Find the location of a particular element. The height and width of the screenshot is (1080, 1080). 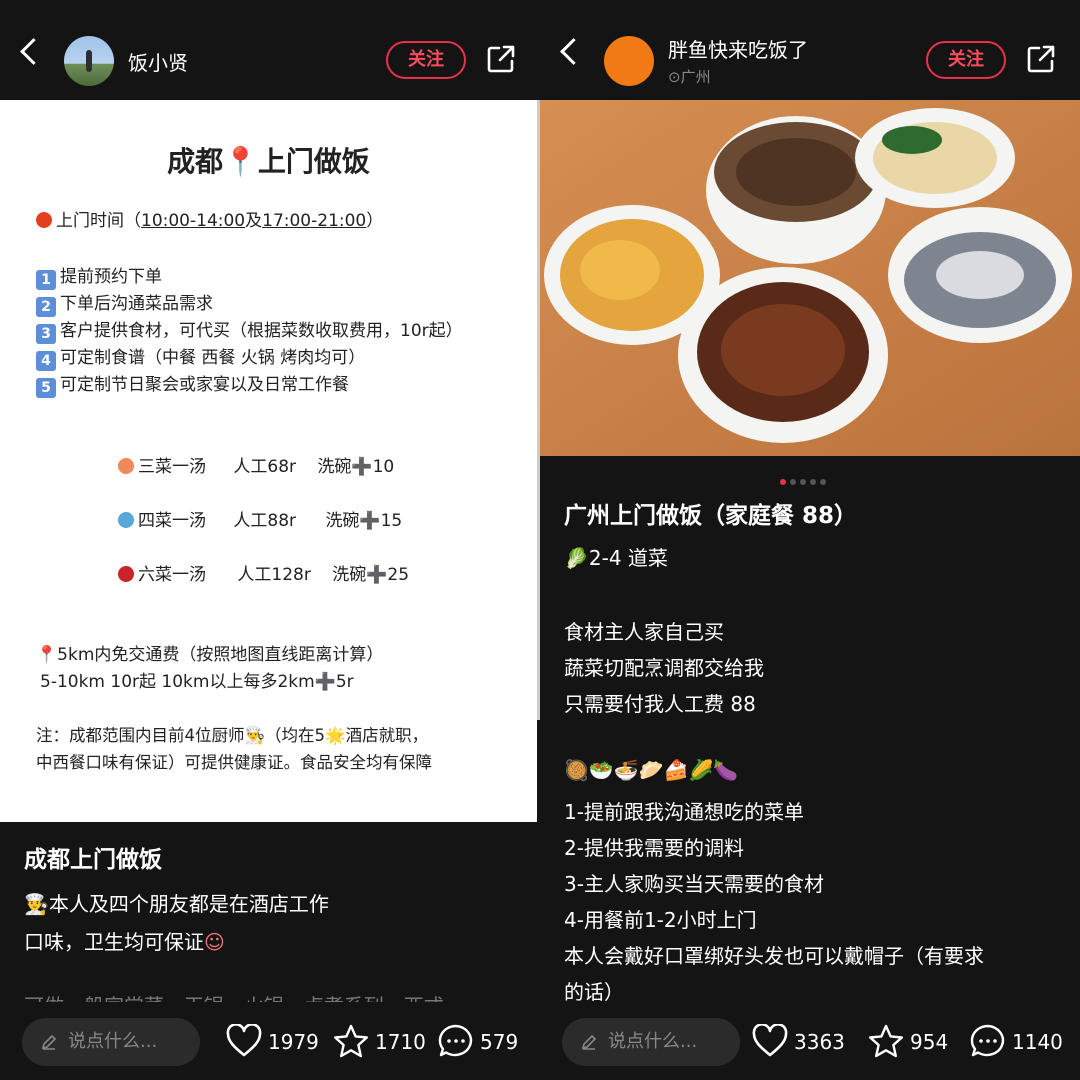

post-title: 成都上门做饭 is located at coordinates (93, 860).